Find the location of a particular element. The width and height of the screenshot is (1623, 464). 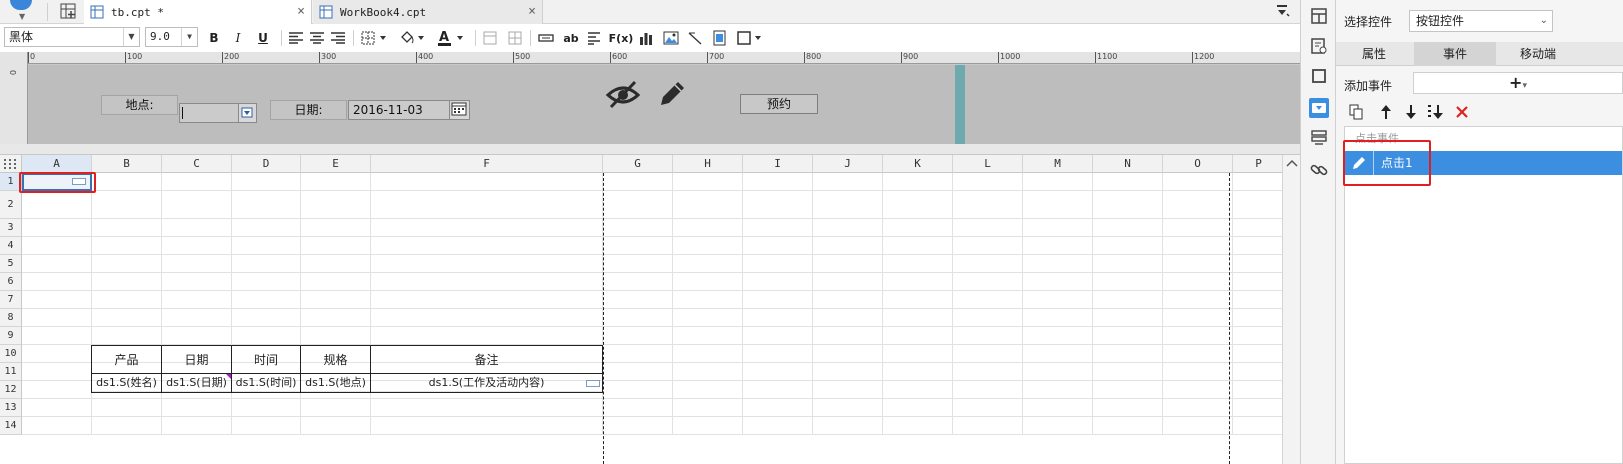

cell-element-button is located at coordinates (1319, 46).